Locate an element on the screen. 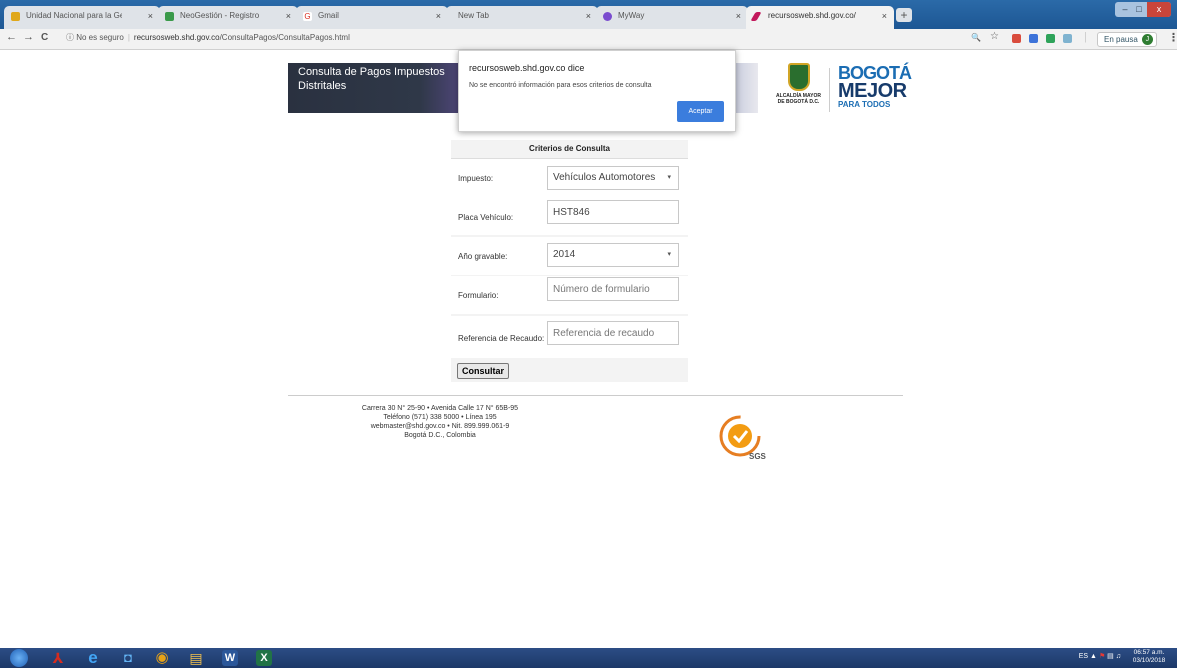 The image size is (1177, 668). impuesto-row: Impuesto: Vehículos Automotores ▾ is located at coordinates (569, 178).